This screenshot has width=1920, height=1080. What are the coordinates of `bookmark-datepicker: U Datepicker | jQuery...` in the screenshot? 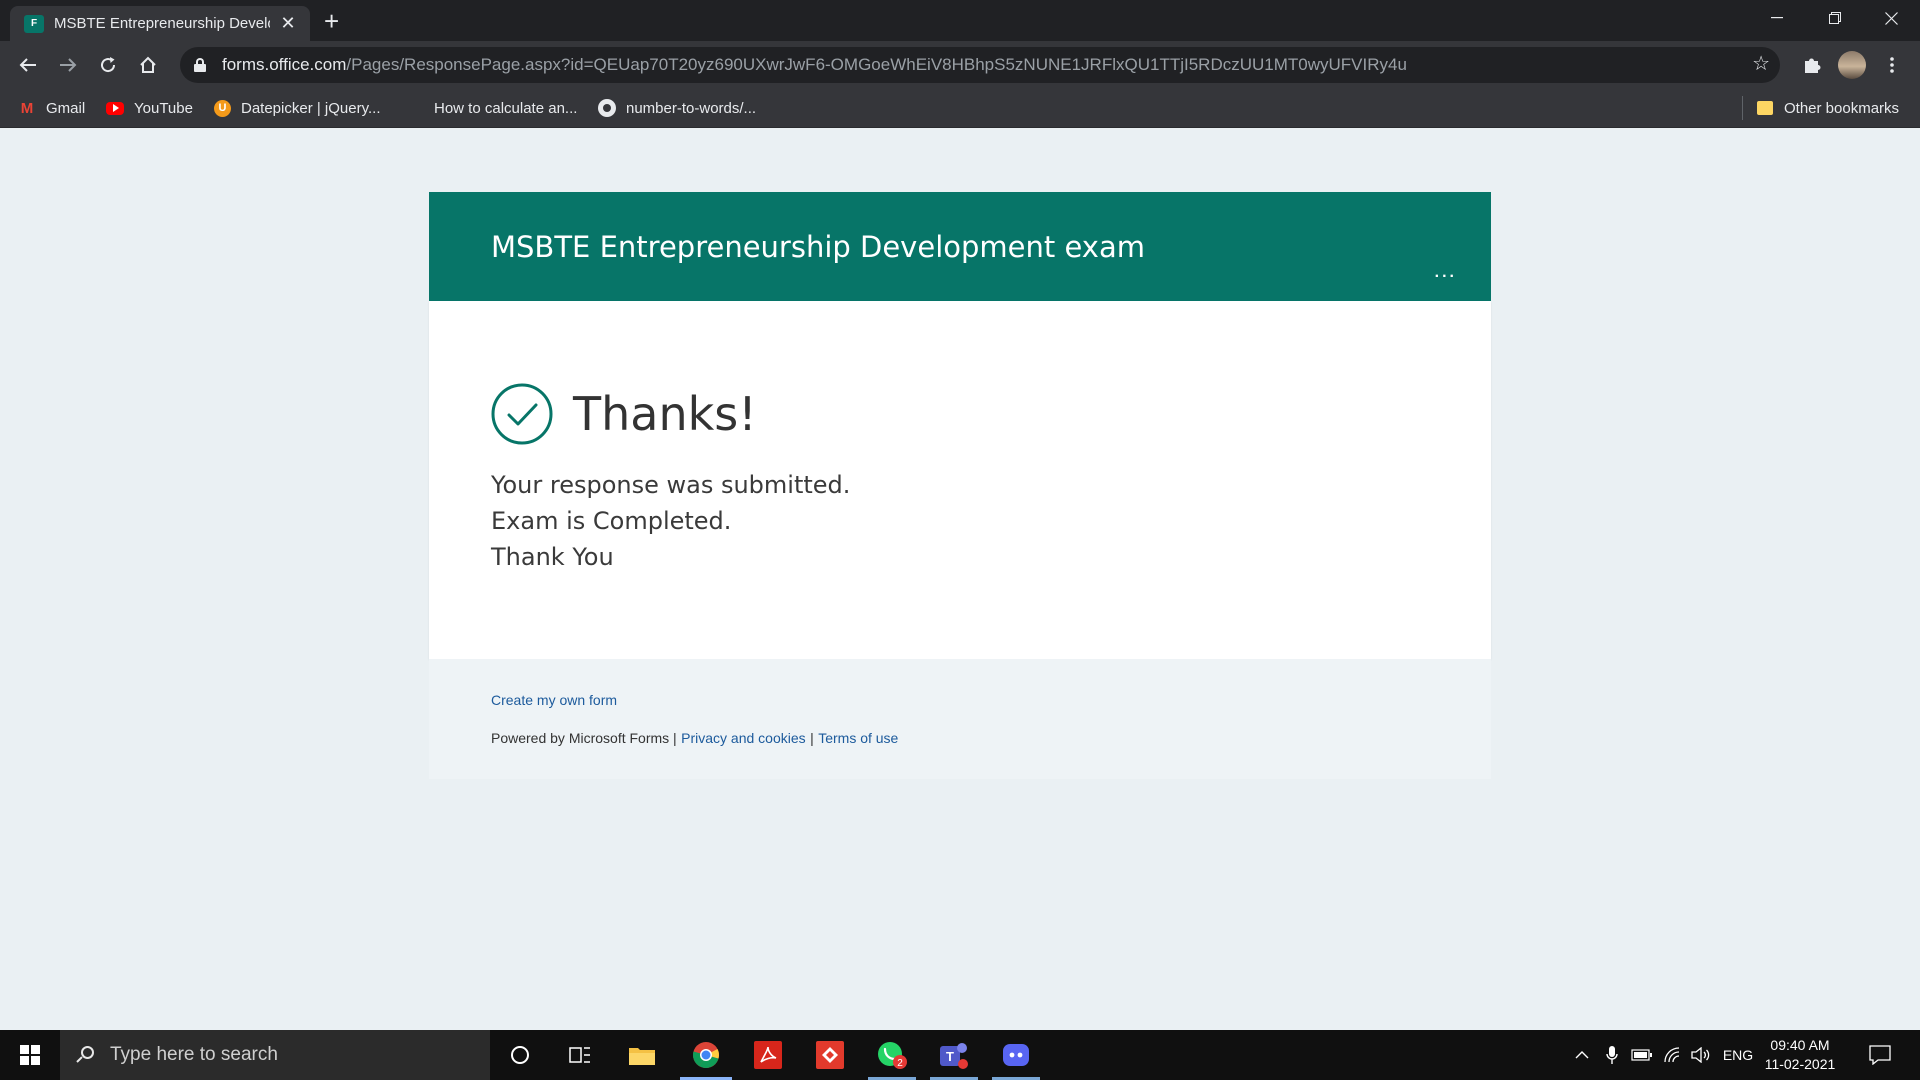 It's located at (297, 108).